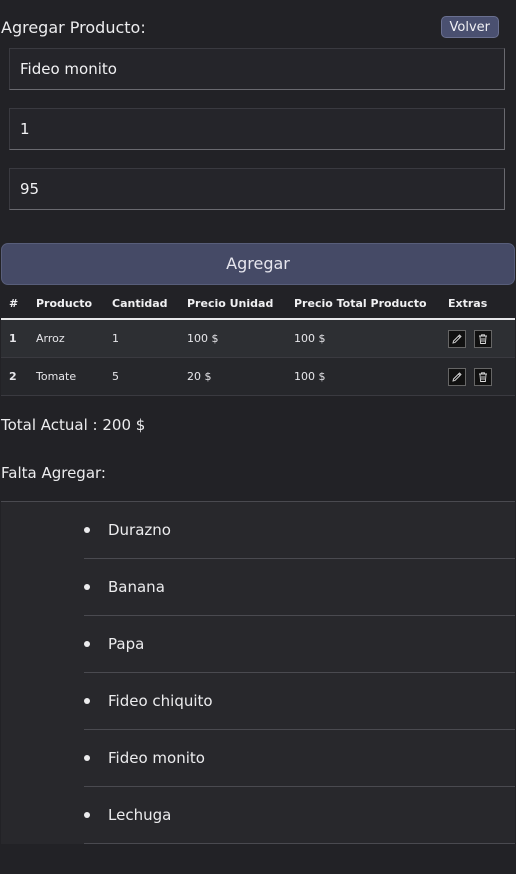 The height and width of the screenshot is (874, 516). What do you see at coordinates (257, 69) in the screenshot?
I see `product-input: Fideo monito` at bounding box center [257, 69].